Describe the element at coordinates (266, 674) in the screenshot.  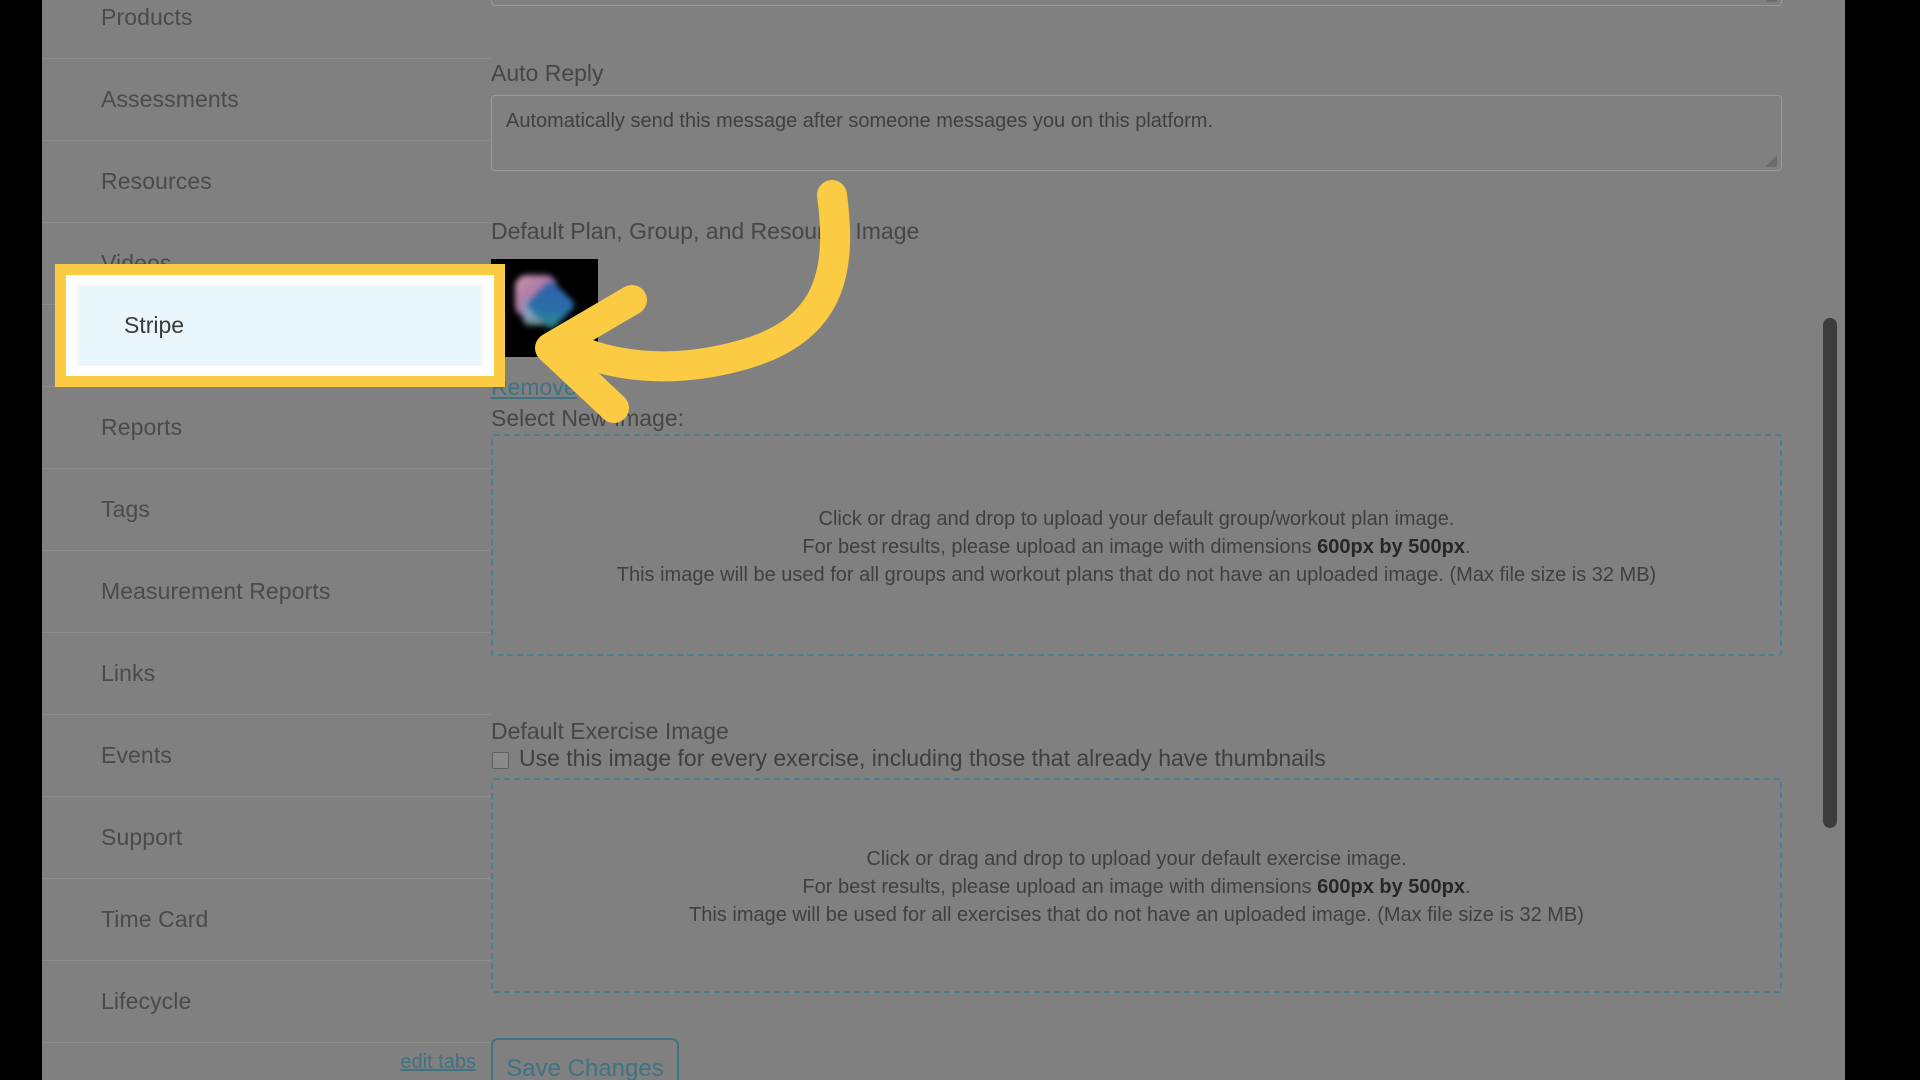
I see `sidebar-item-links: Links` at that location.